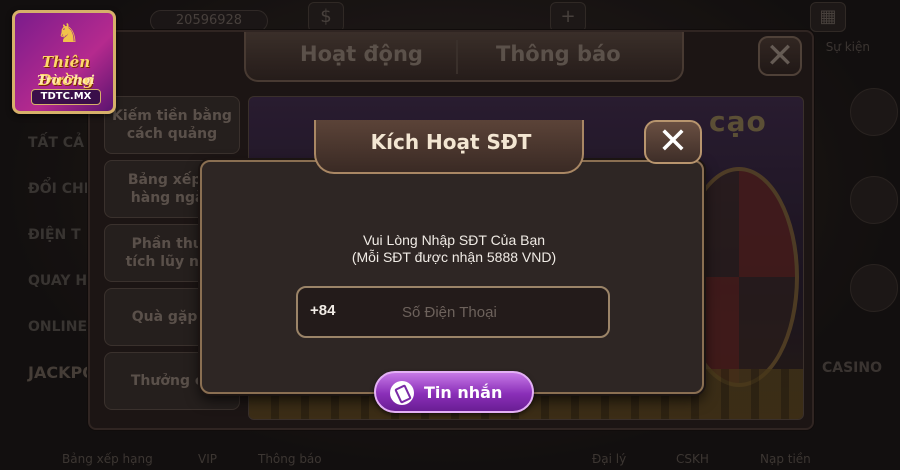 This screenshot has height=470, width=900. What do you see at coordinates (454, 257) in the screenshot?
I see `instruction-line2: (Mỗi SĐT được nhận 5888 VND)` at bounding box center [454, 257].